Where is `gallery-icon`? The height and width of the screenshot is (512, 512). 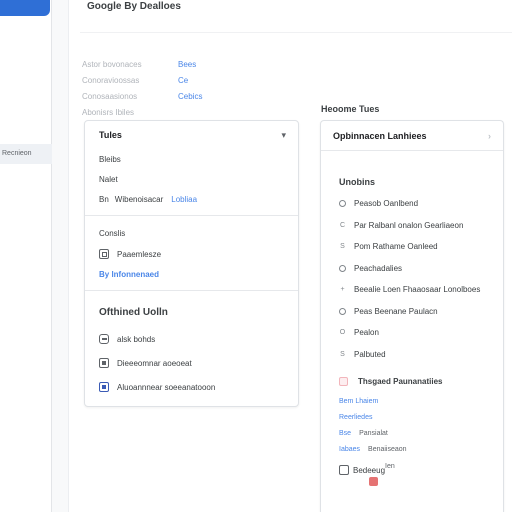 gallery-icon is located at coordinates (104, 254).